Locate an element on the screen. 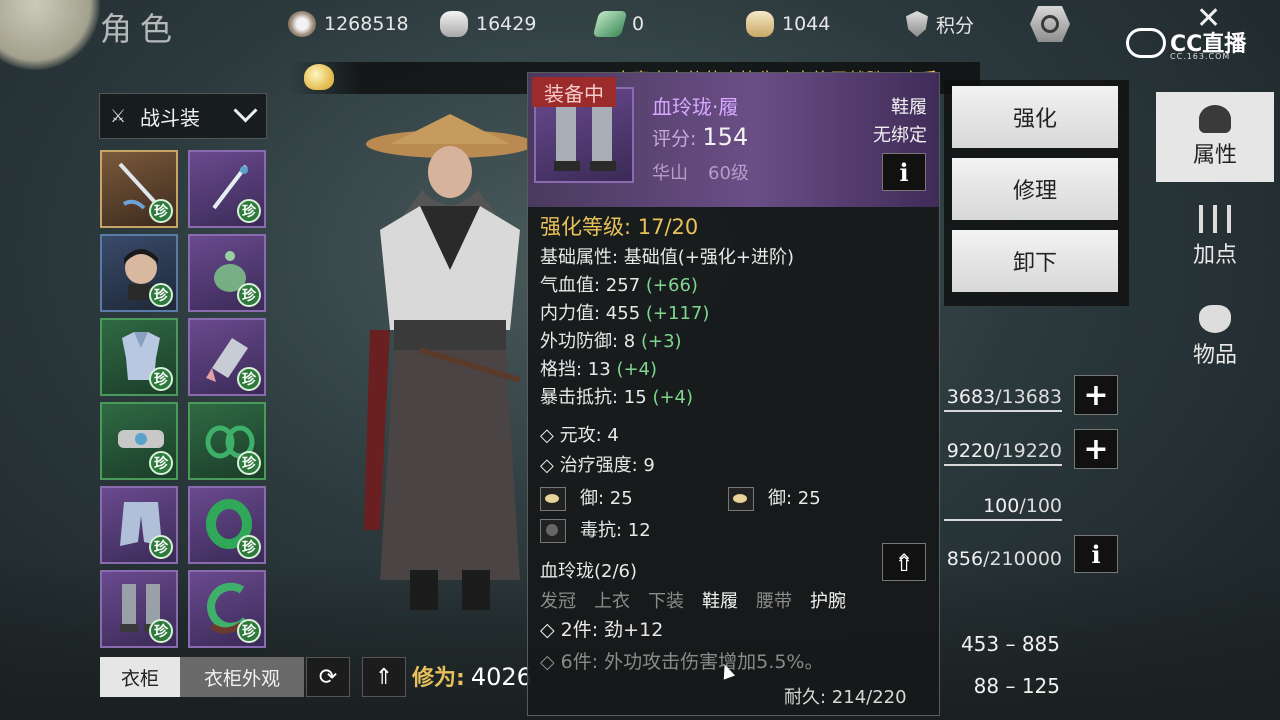 The height and width of the screenshot is (720, 1280). sword-icon: ⚔ is located at coordinates (118, 116).